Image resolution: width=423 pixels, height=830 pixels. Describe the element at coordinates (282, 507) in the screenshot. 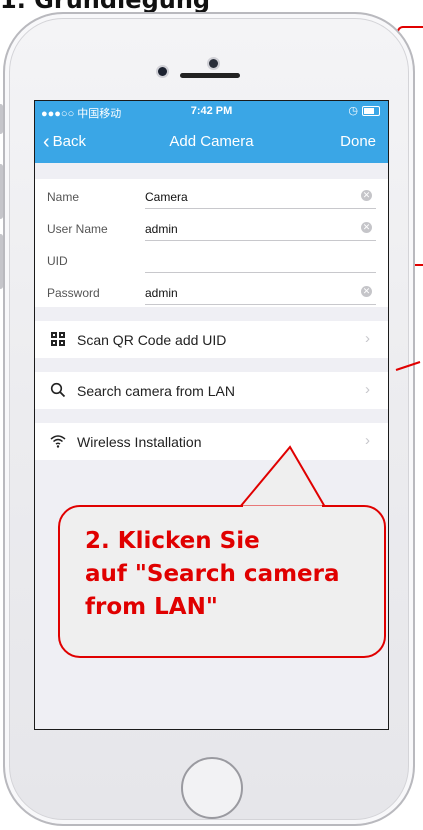

I see `callout-join` at that location.